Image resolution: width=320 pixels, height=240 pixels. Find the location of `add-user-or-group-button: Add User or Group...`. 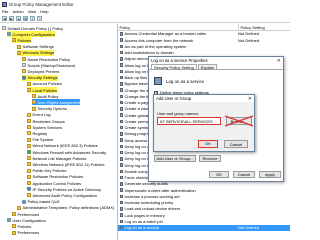

add-user-or-group-button: Add User or Group... is located at coordinates (175, 158).